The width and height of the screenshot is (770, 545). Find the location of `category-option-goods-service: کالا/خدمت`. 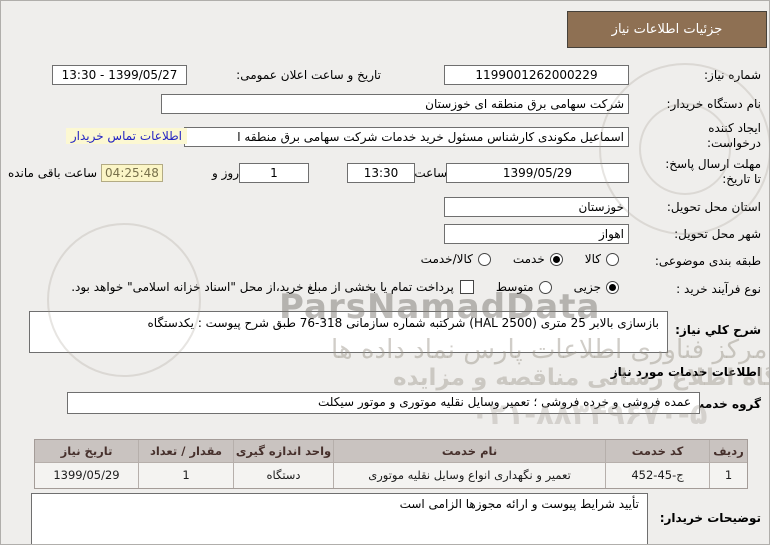

category-option-goods-service: کالا/خدمت is located at coordinates (456, 259).